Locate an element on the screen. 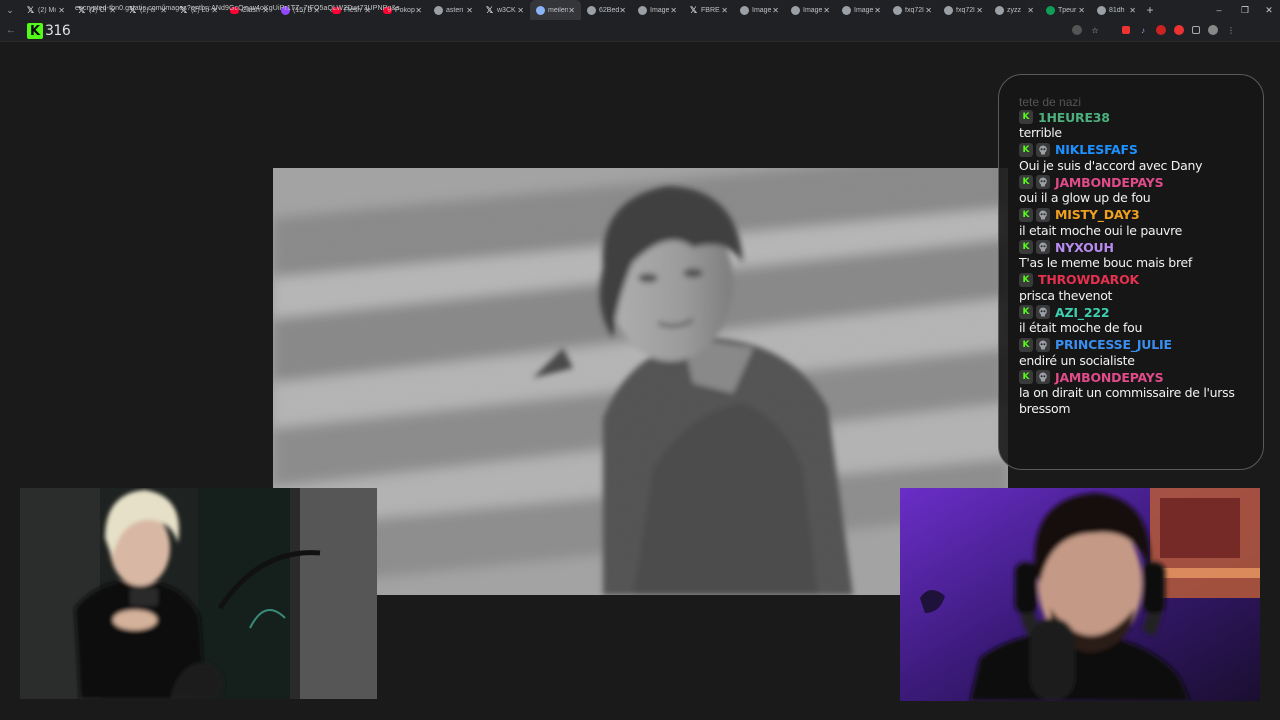  guest-webcam is located at coordinates (198, 593).